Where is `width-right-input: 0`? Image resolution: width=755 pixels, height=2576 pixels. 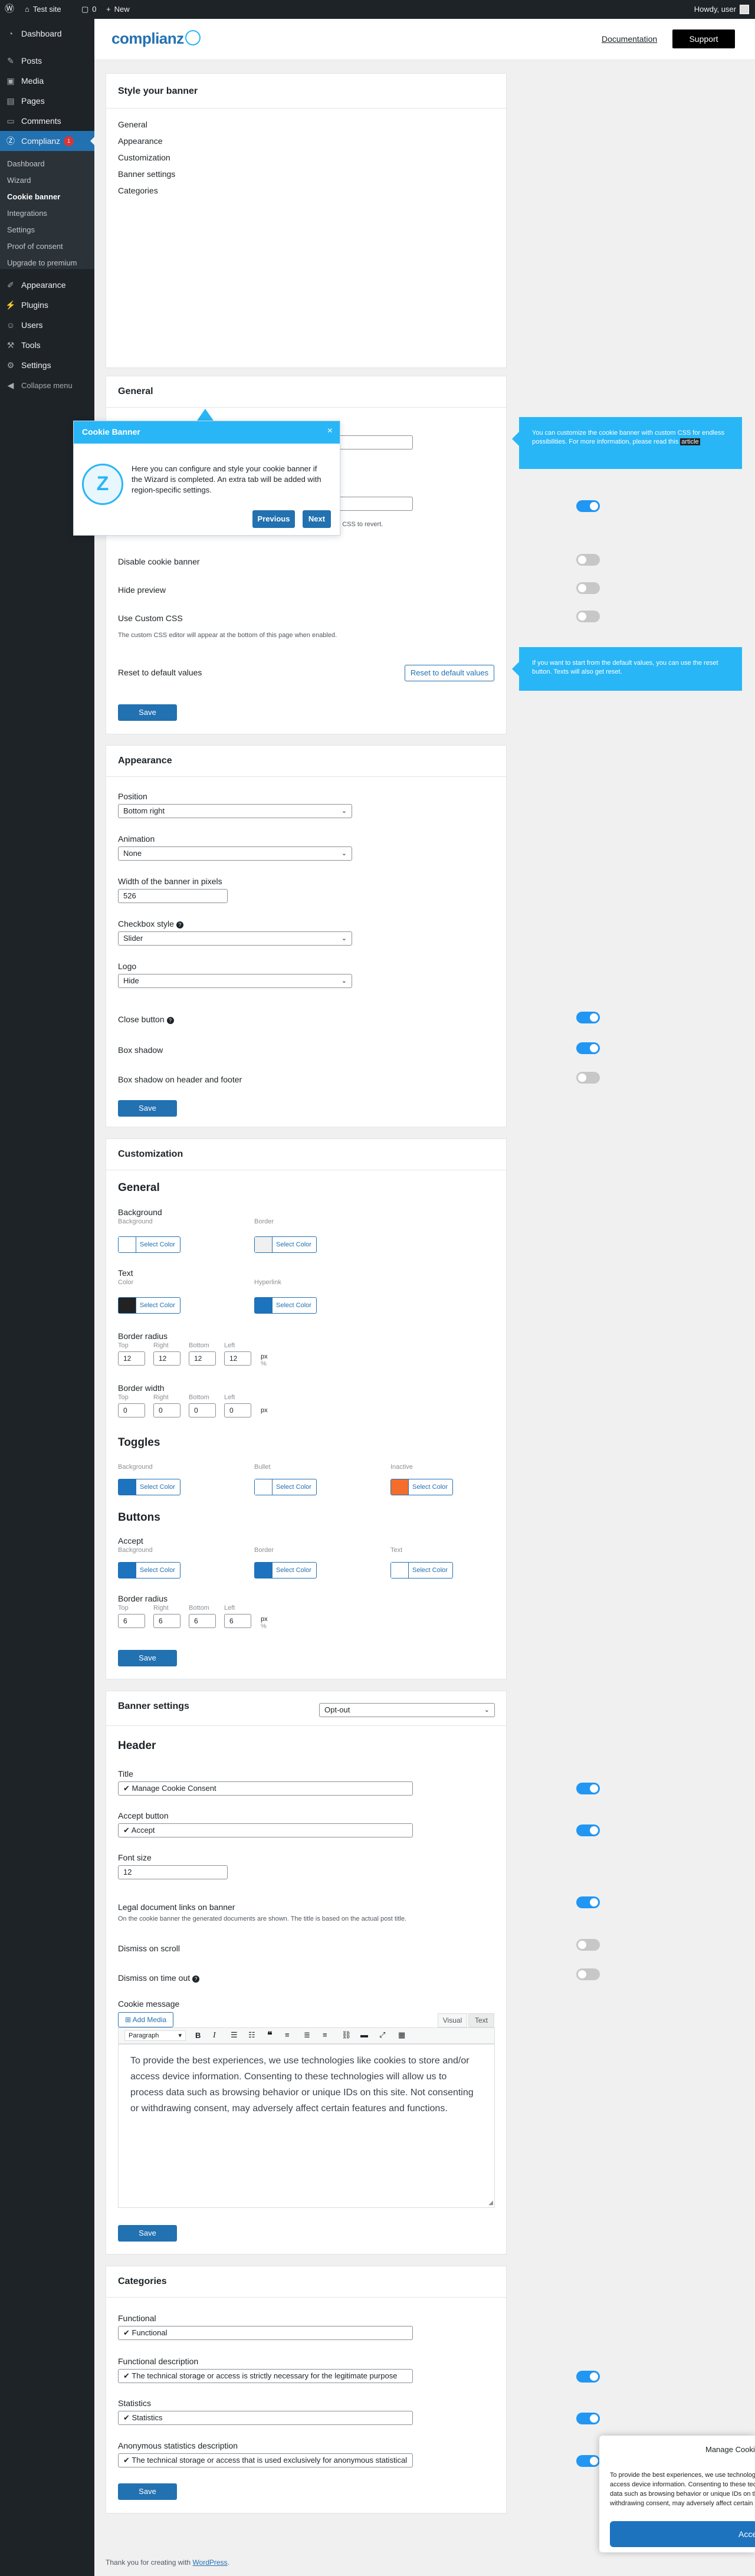
width-right-input: 0 is located at coordinates (166, 1410).